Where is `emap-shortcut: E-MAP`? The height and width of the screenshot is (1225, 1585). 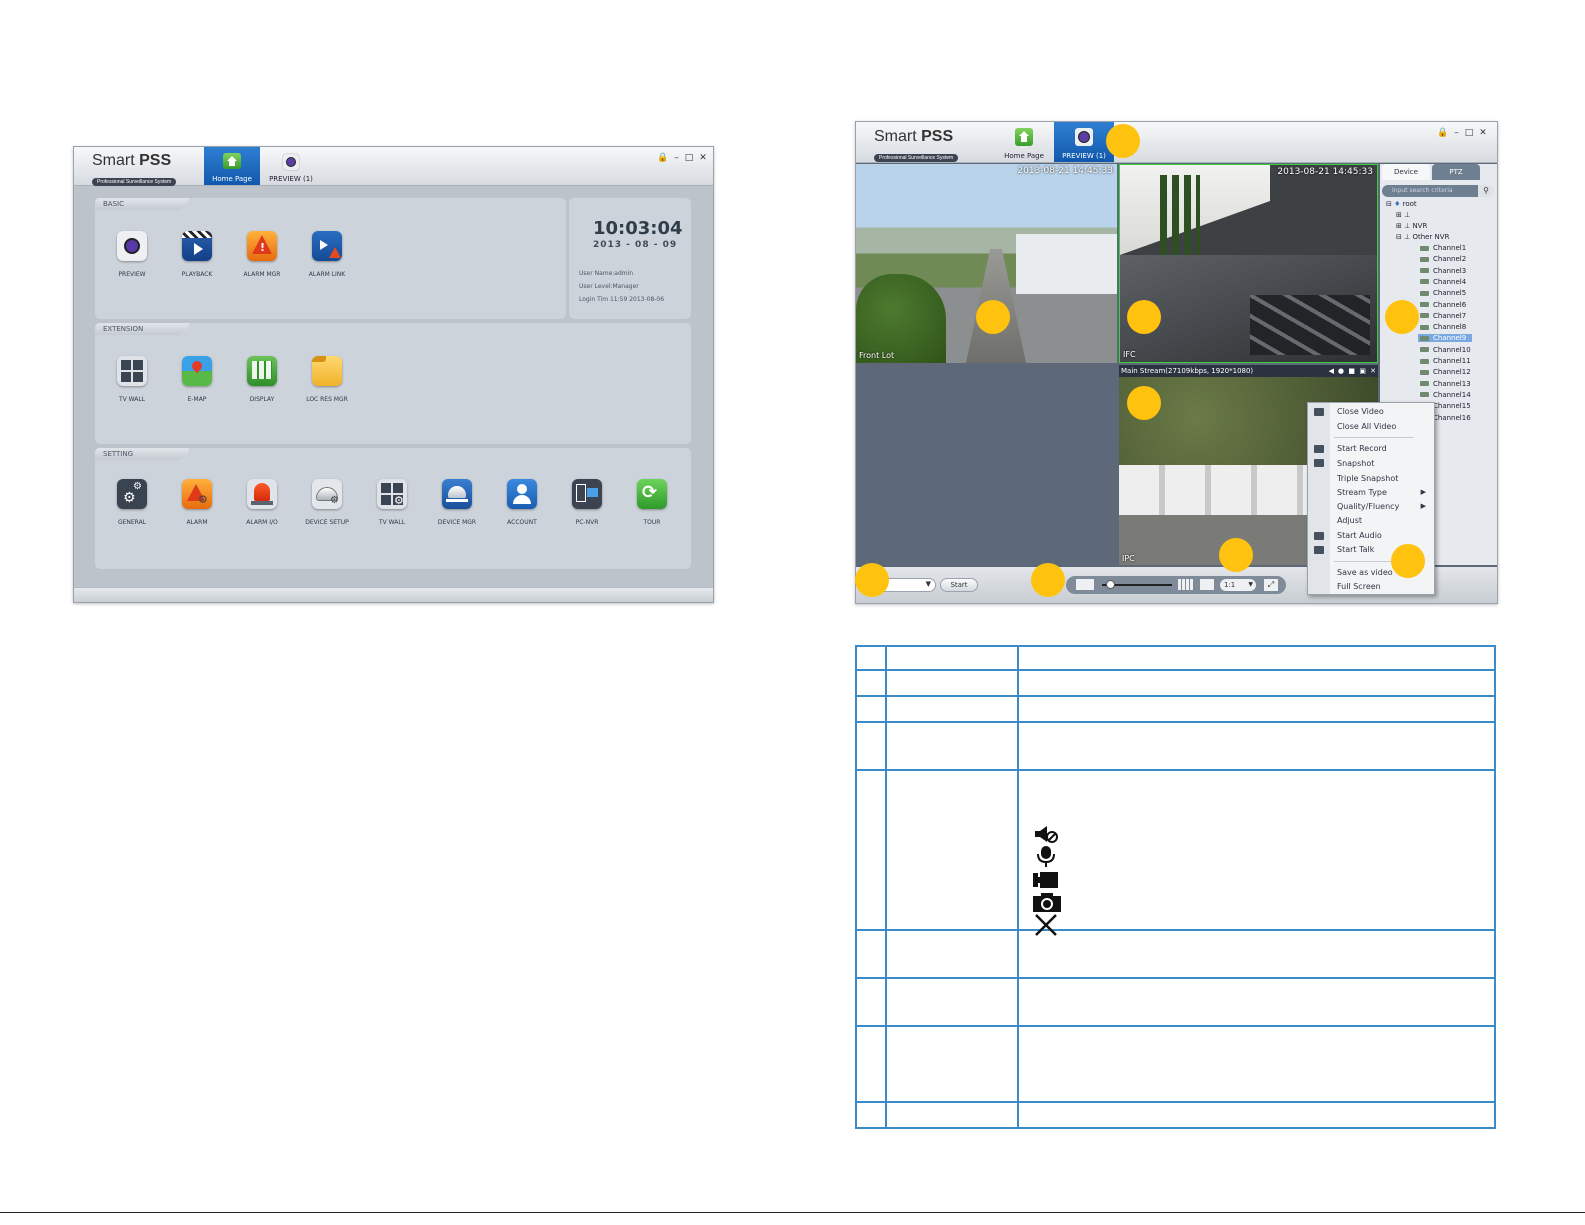
emap-shortcut: E-MAP is located at coordinates (197, 379).